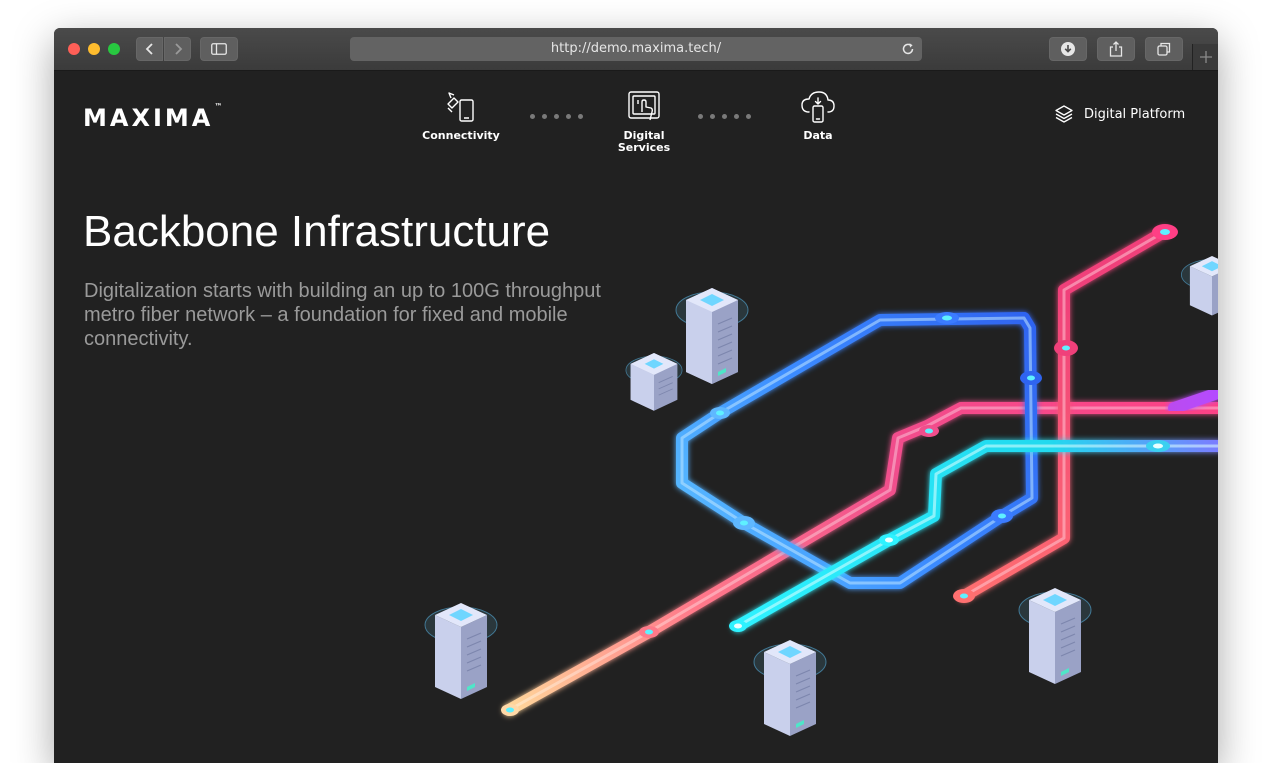 The width and height of the screenshot is (1270, 763). I want to click on page-title: Backbone Infrastructure, so click(317, 231).